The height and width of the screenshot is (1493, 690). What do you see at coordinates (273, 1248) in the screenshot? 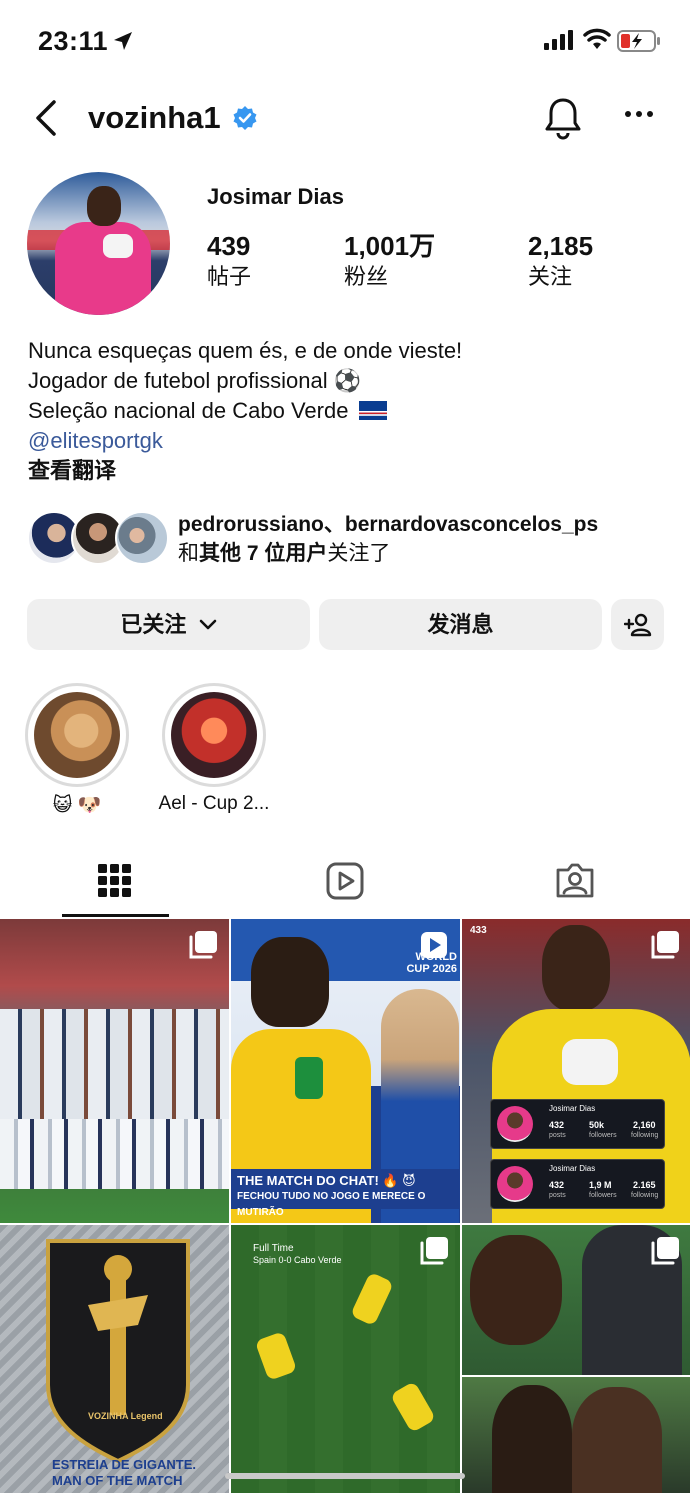
I see `post-overlay-title: Full Time` at bounding box center [273, 1248].